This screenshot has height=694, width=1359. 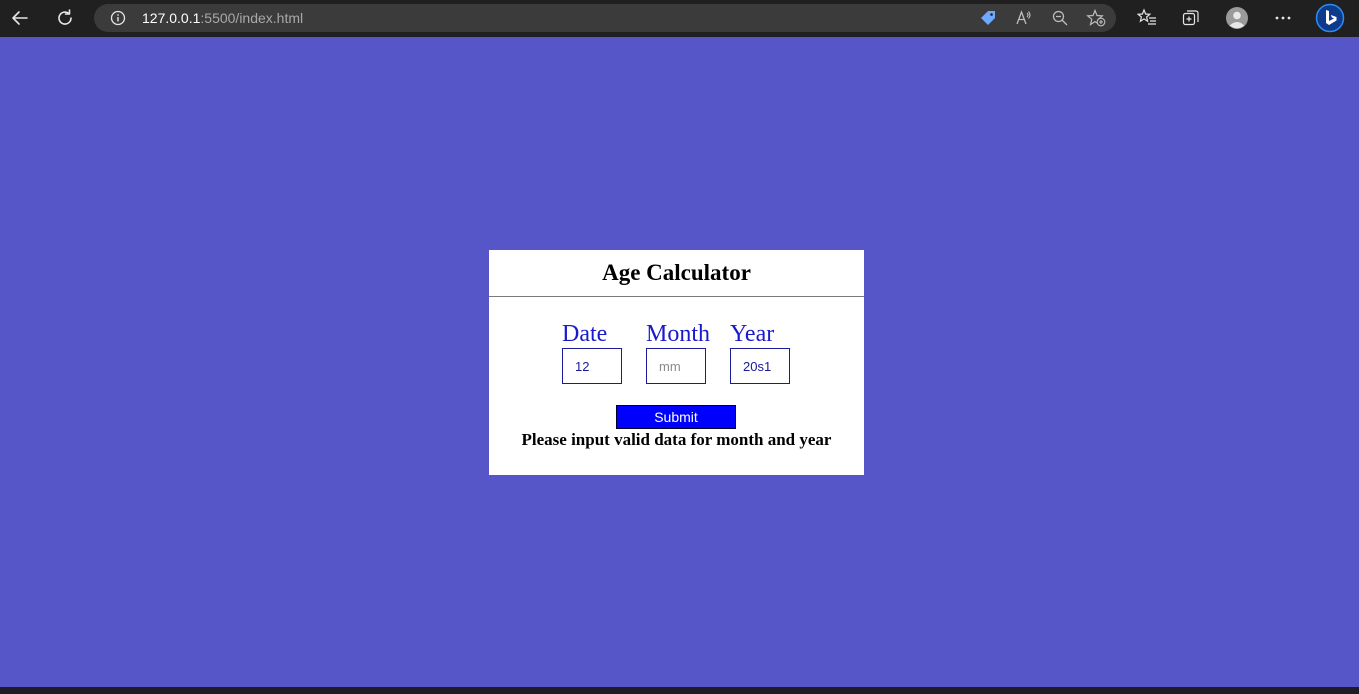 What do you see at coordinates (1060, 18) in the screenshot?
I see `zoom-out-icon` at bounding box center [1060, 18].